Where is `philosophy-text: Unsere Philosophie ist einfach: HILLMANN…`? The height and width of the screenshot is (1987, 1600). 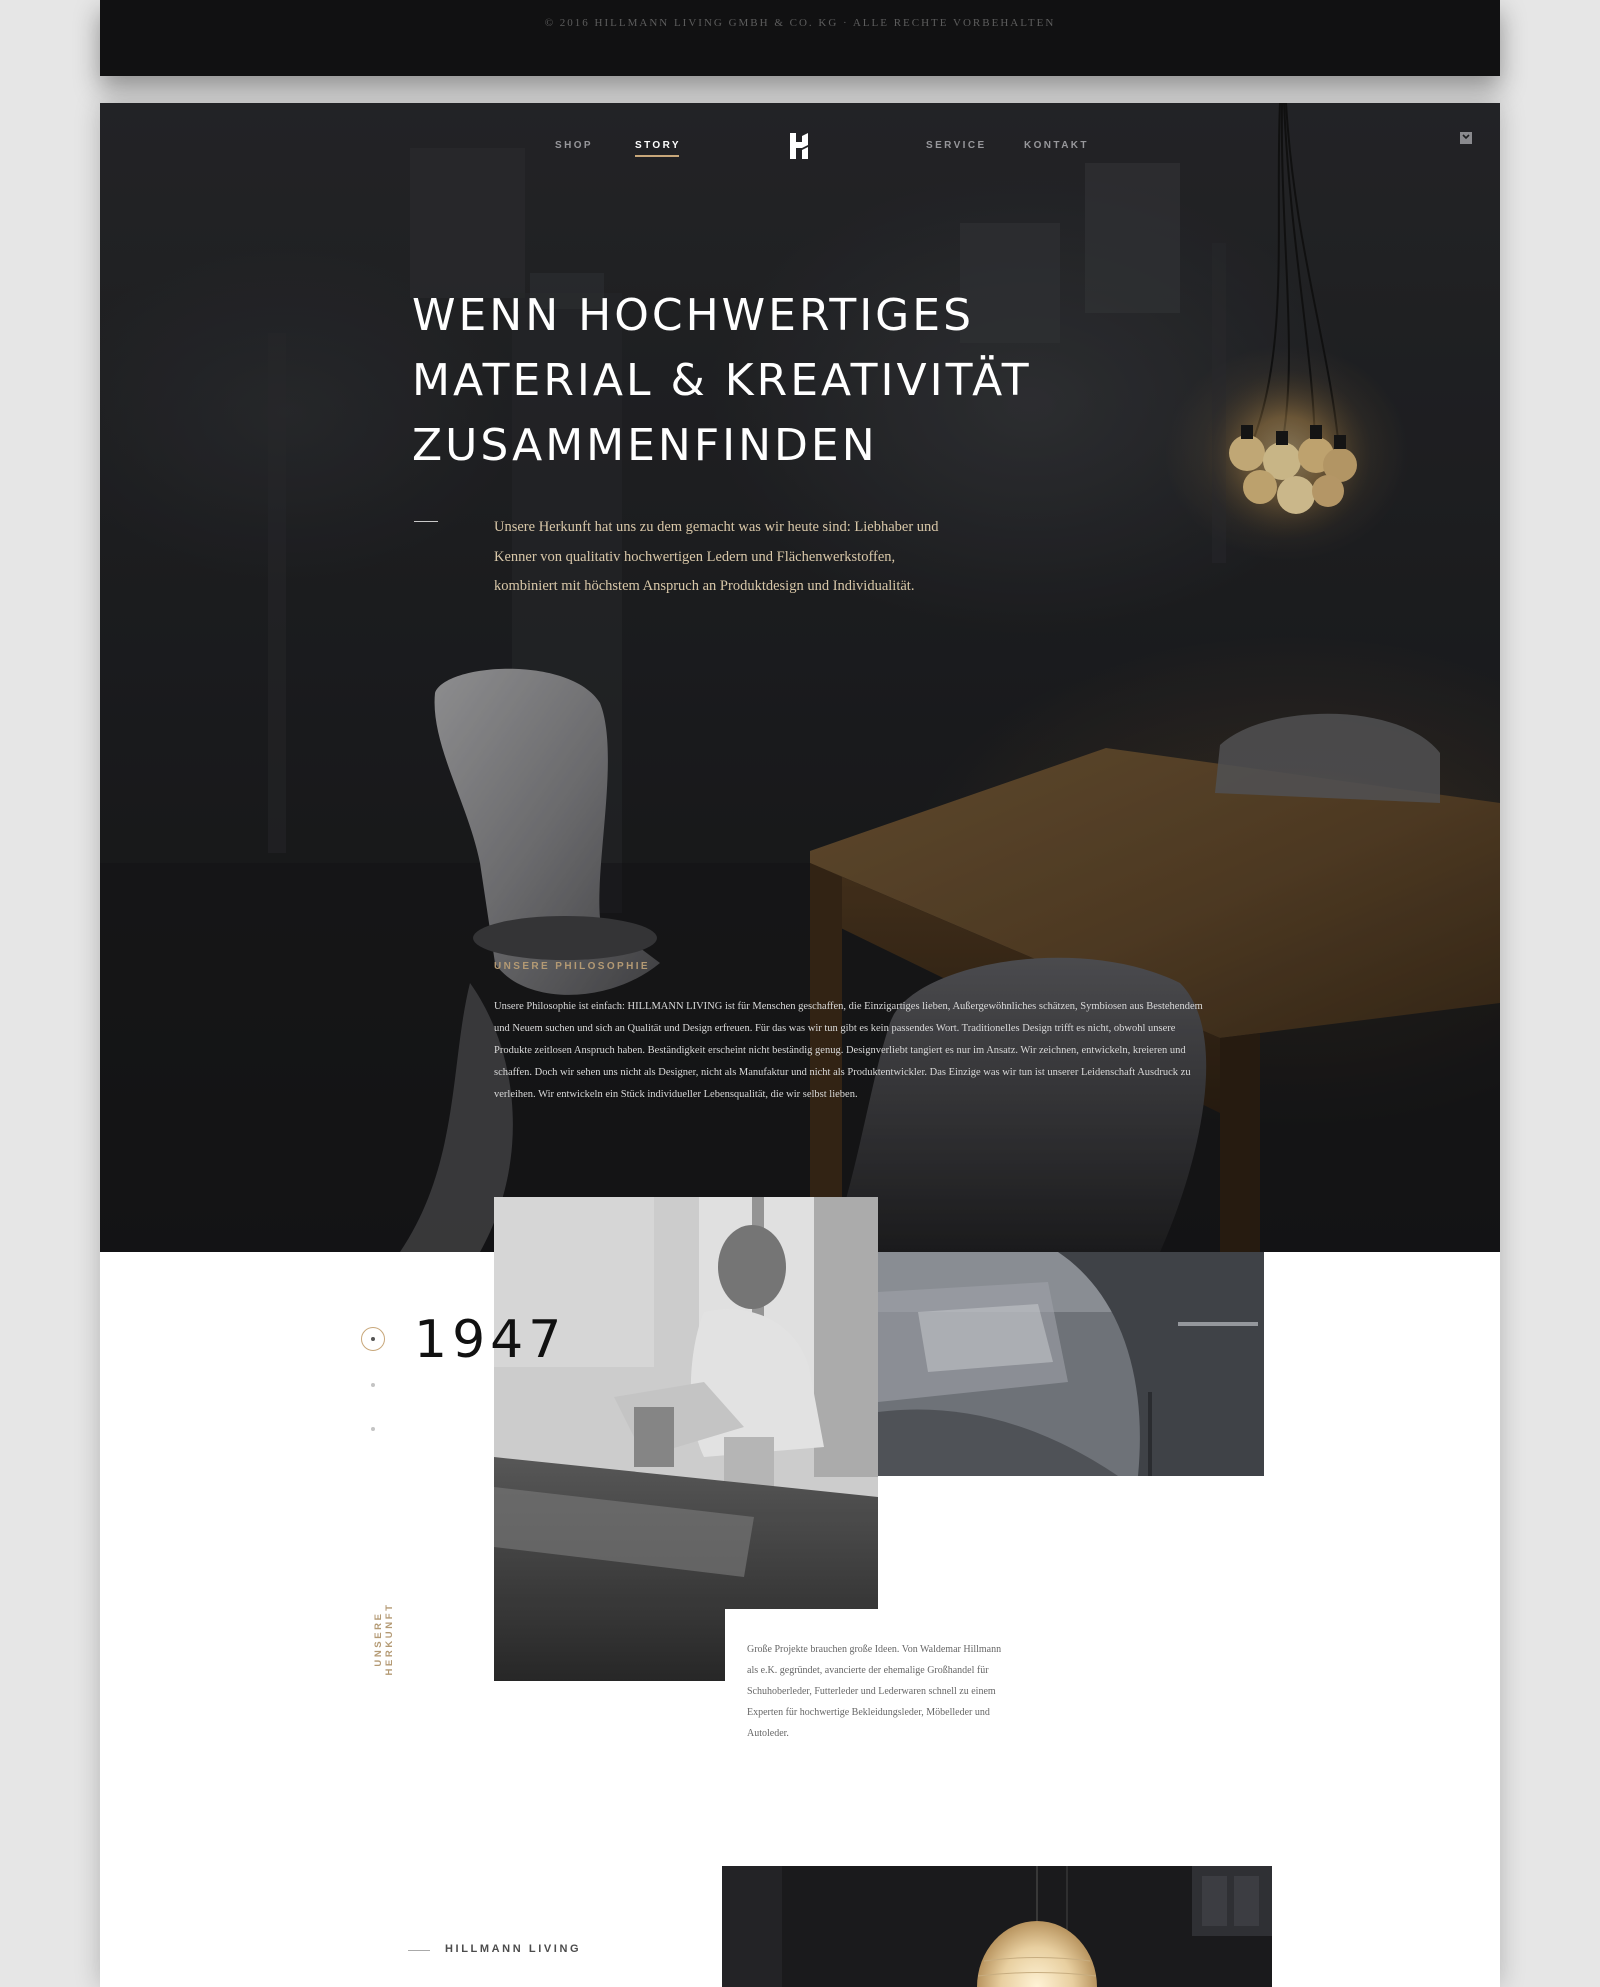
philosophy-text: Unsere Philosophie ist einfach: HILLMANN… is located at coordinates (848, 1050).